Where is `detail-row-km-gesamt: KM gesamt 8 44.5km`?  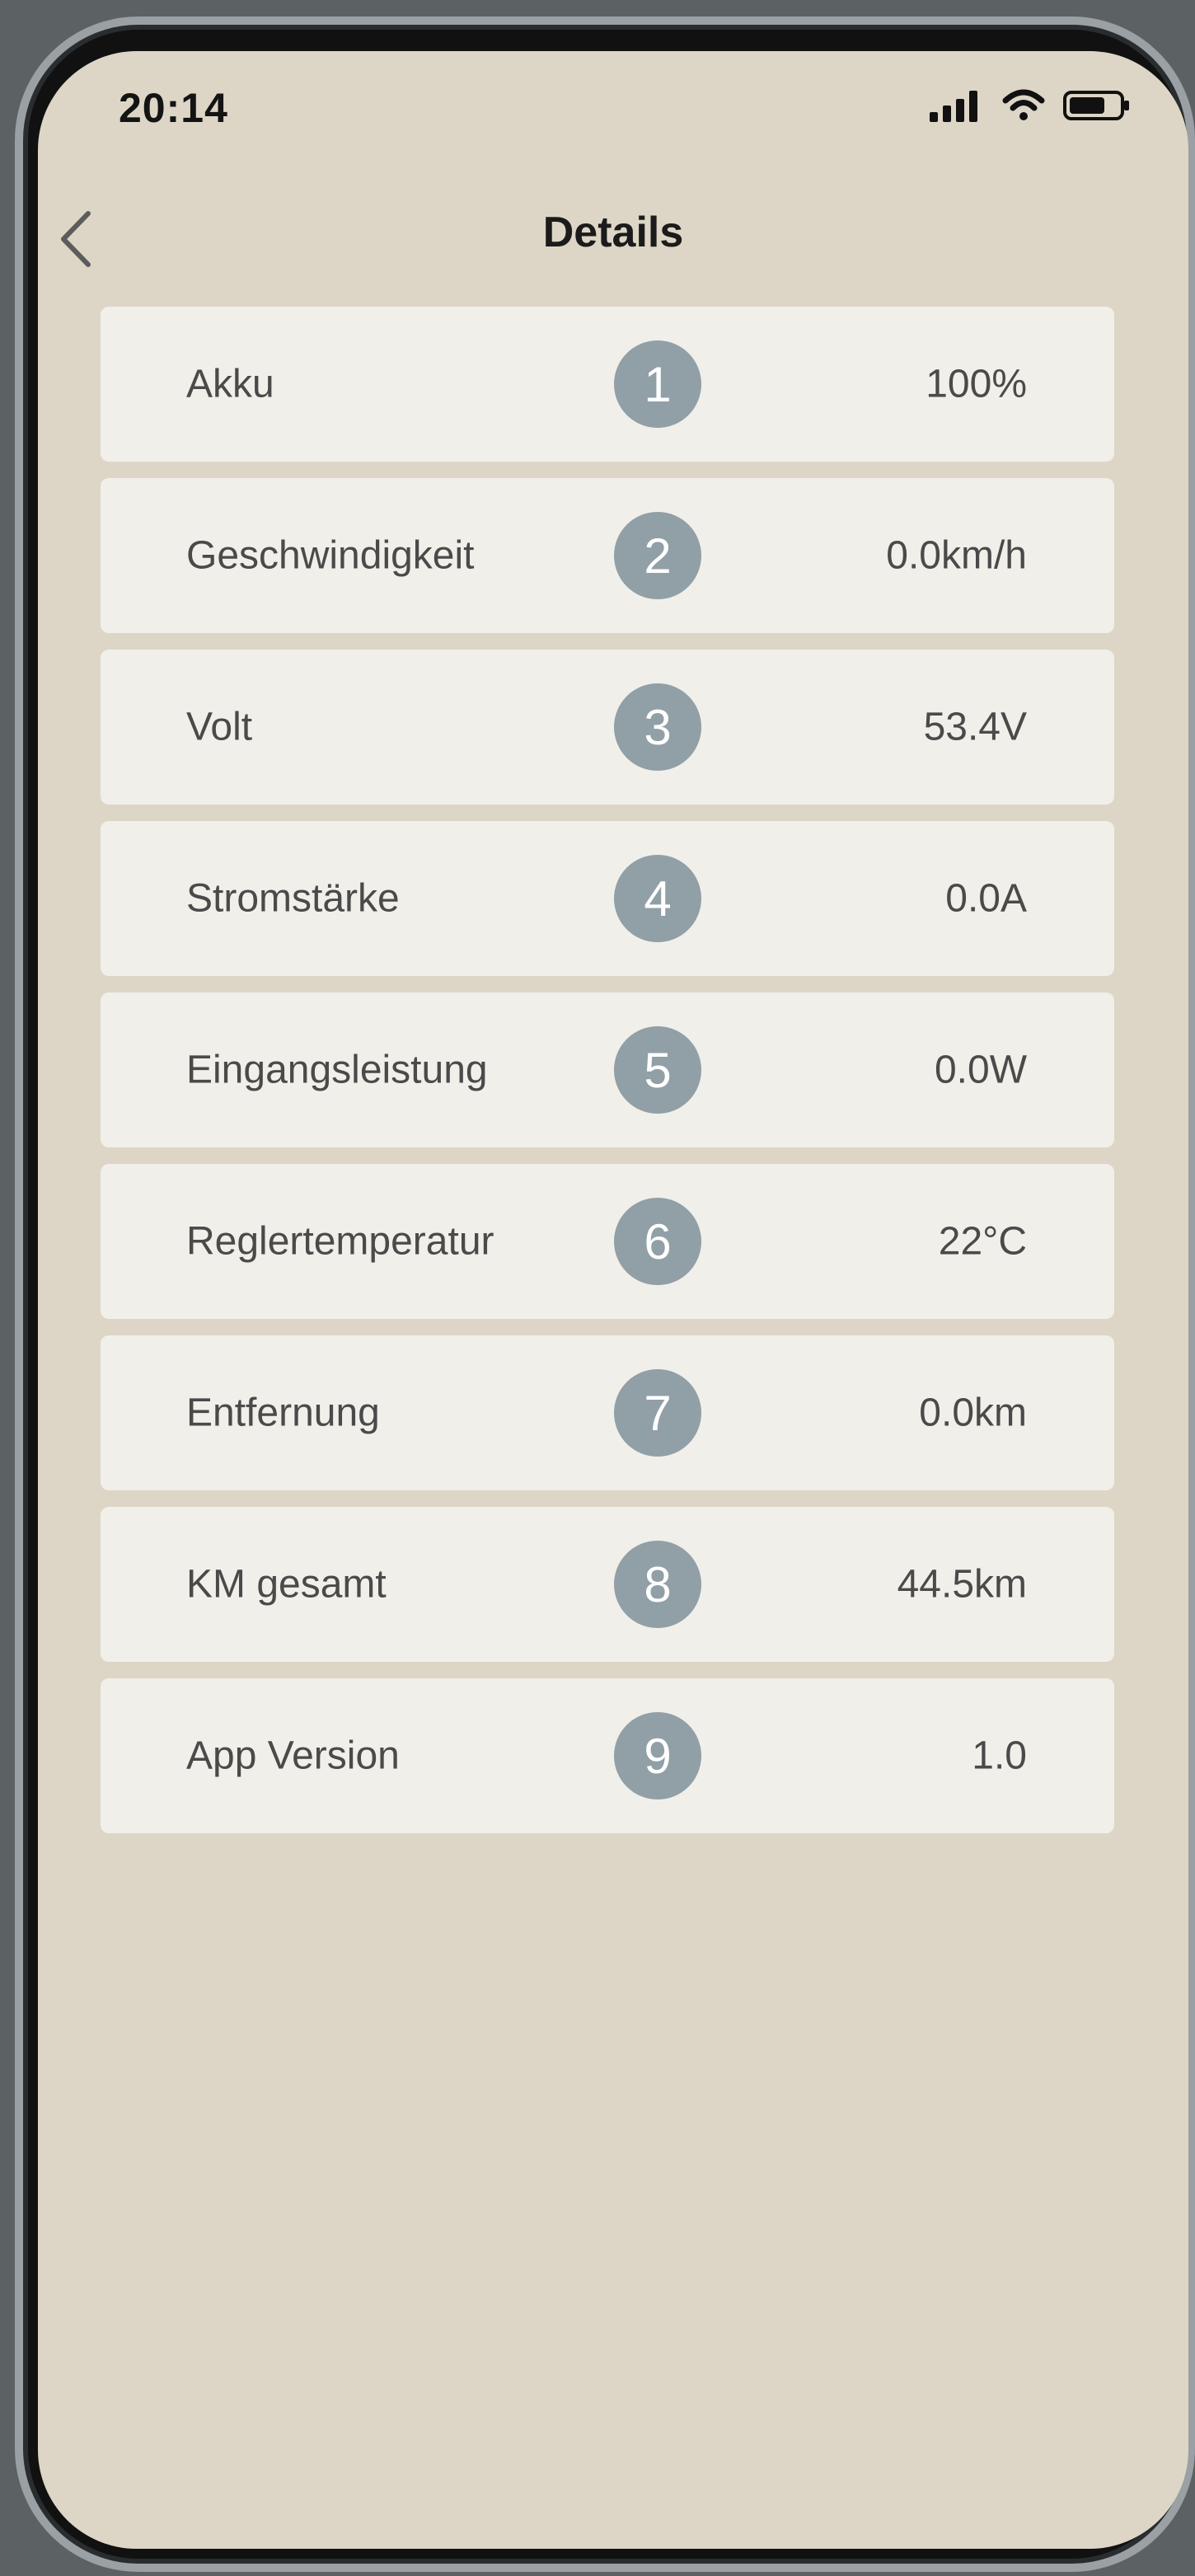
detail-row-km-gesamt: KM gesamt 8 44.5km is located at coordinates (607, 1585).